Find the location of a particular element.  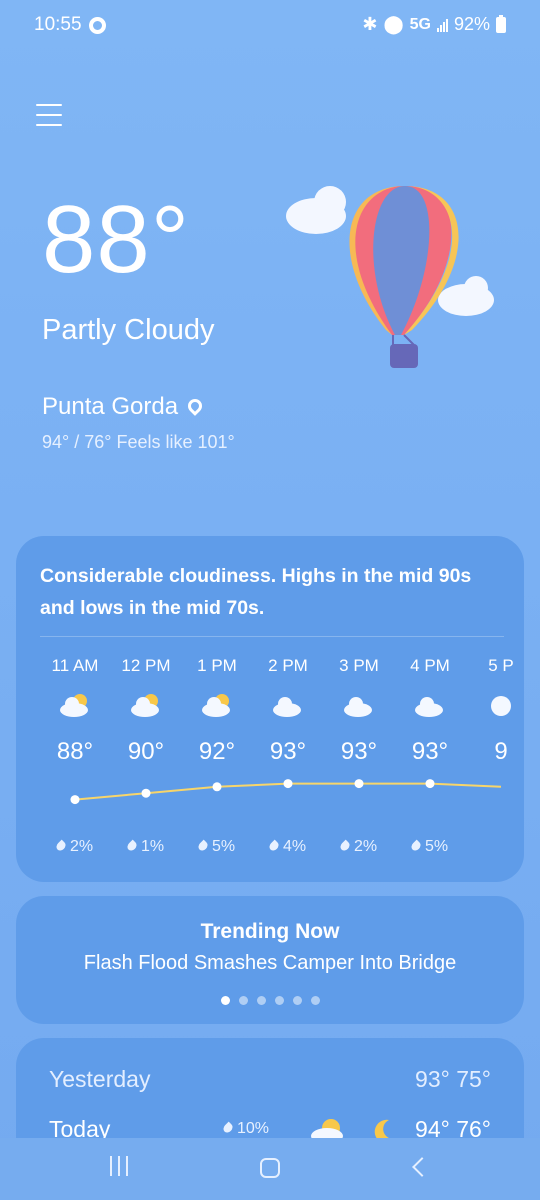

hour-time: 4 PM is located at coordinates (430, 665).